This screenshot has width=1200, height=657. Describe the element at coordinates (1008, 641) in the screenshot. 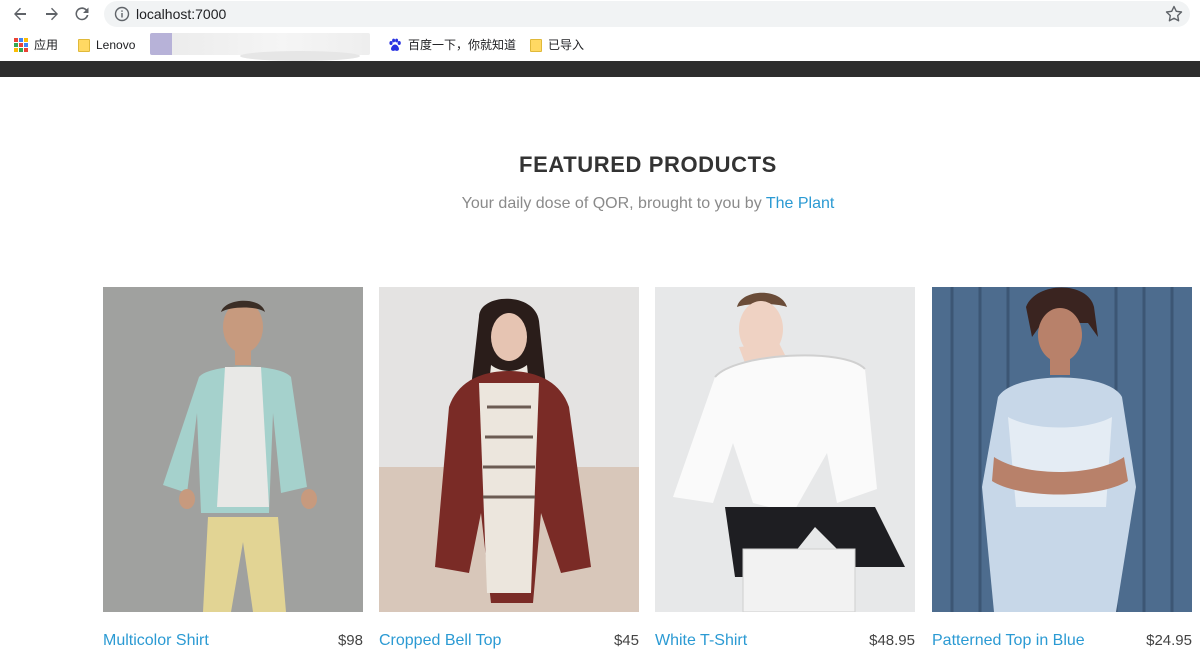

I see `product-name-link: Patterned Top in Blue` at that location.